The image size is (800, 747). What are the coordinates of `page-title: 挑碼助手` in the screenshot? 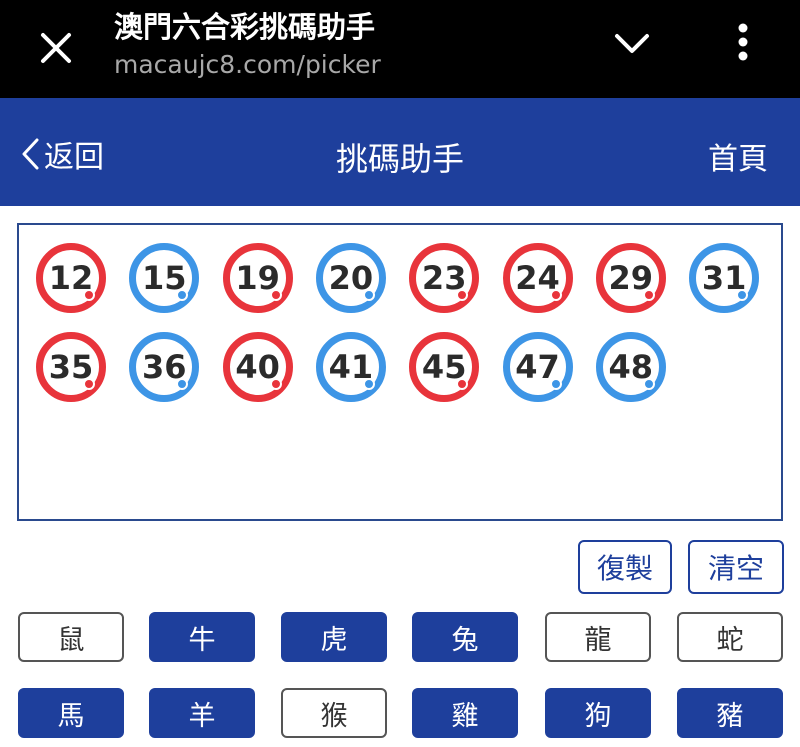 It's located at (399, 159).